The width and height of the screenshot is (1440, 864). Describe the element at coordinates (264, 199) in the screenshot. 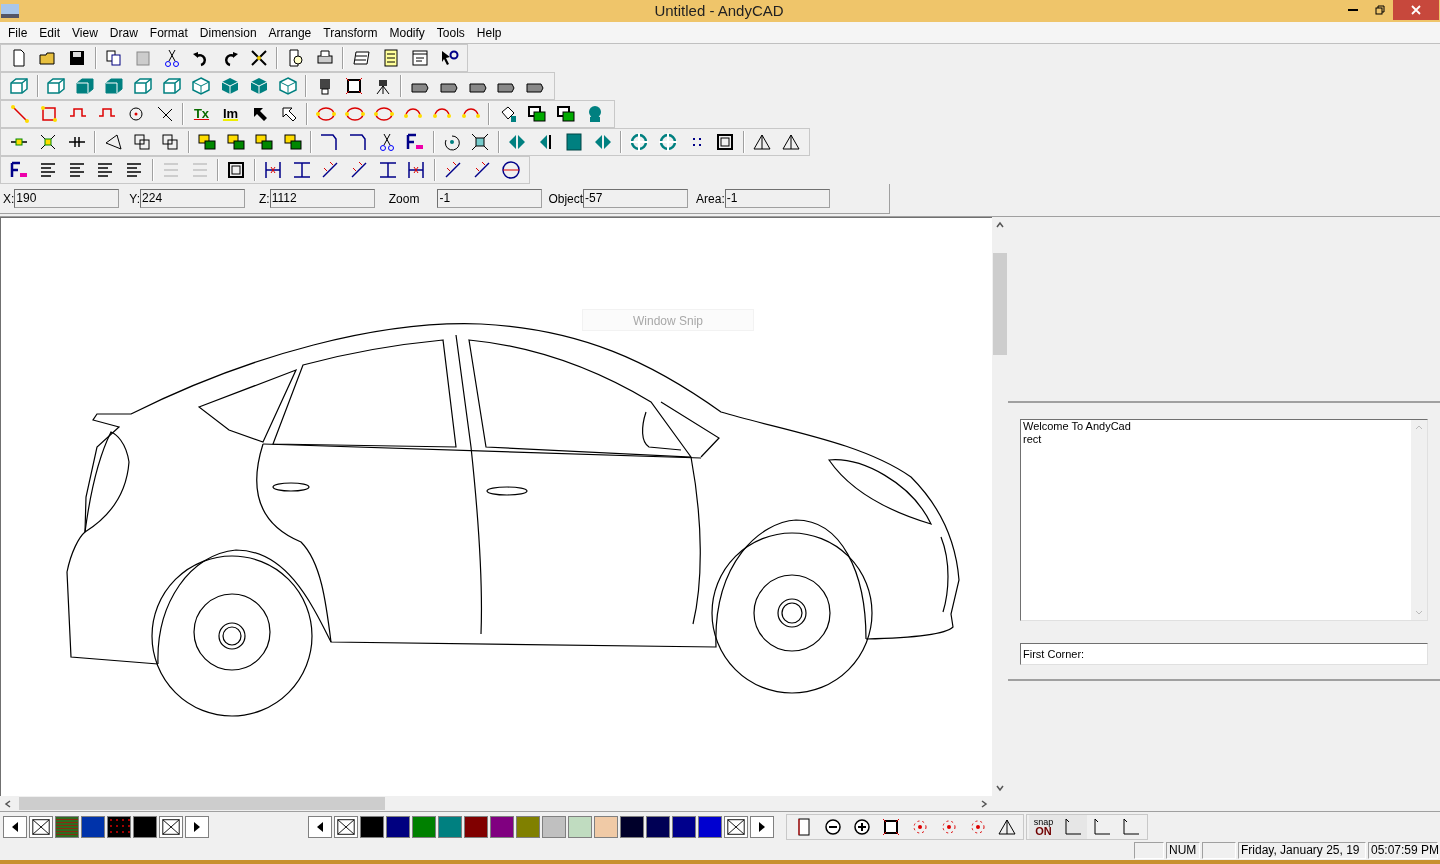

I see `coordinate-label: Z:` at that location.